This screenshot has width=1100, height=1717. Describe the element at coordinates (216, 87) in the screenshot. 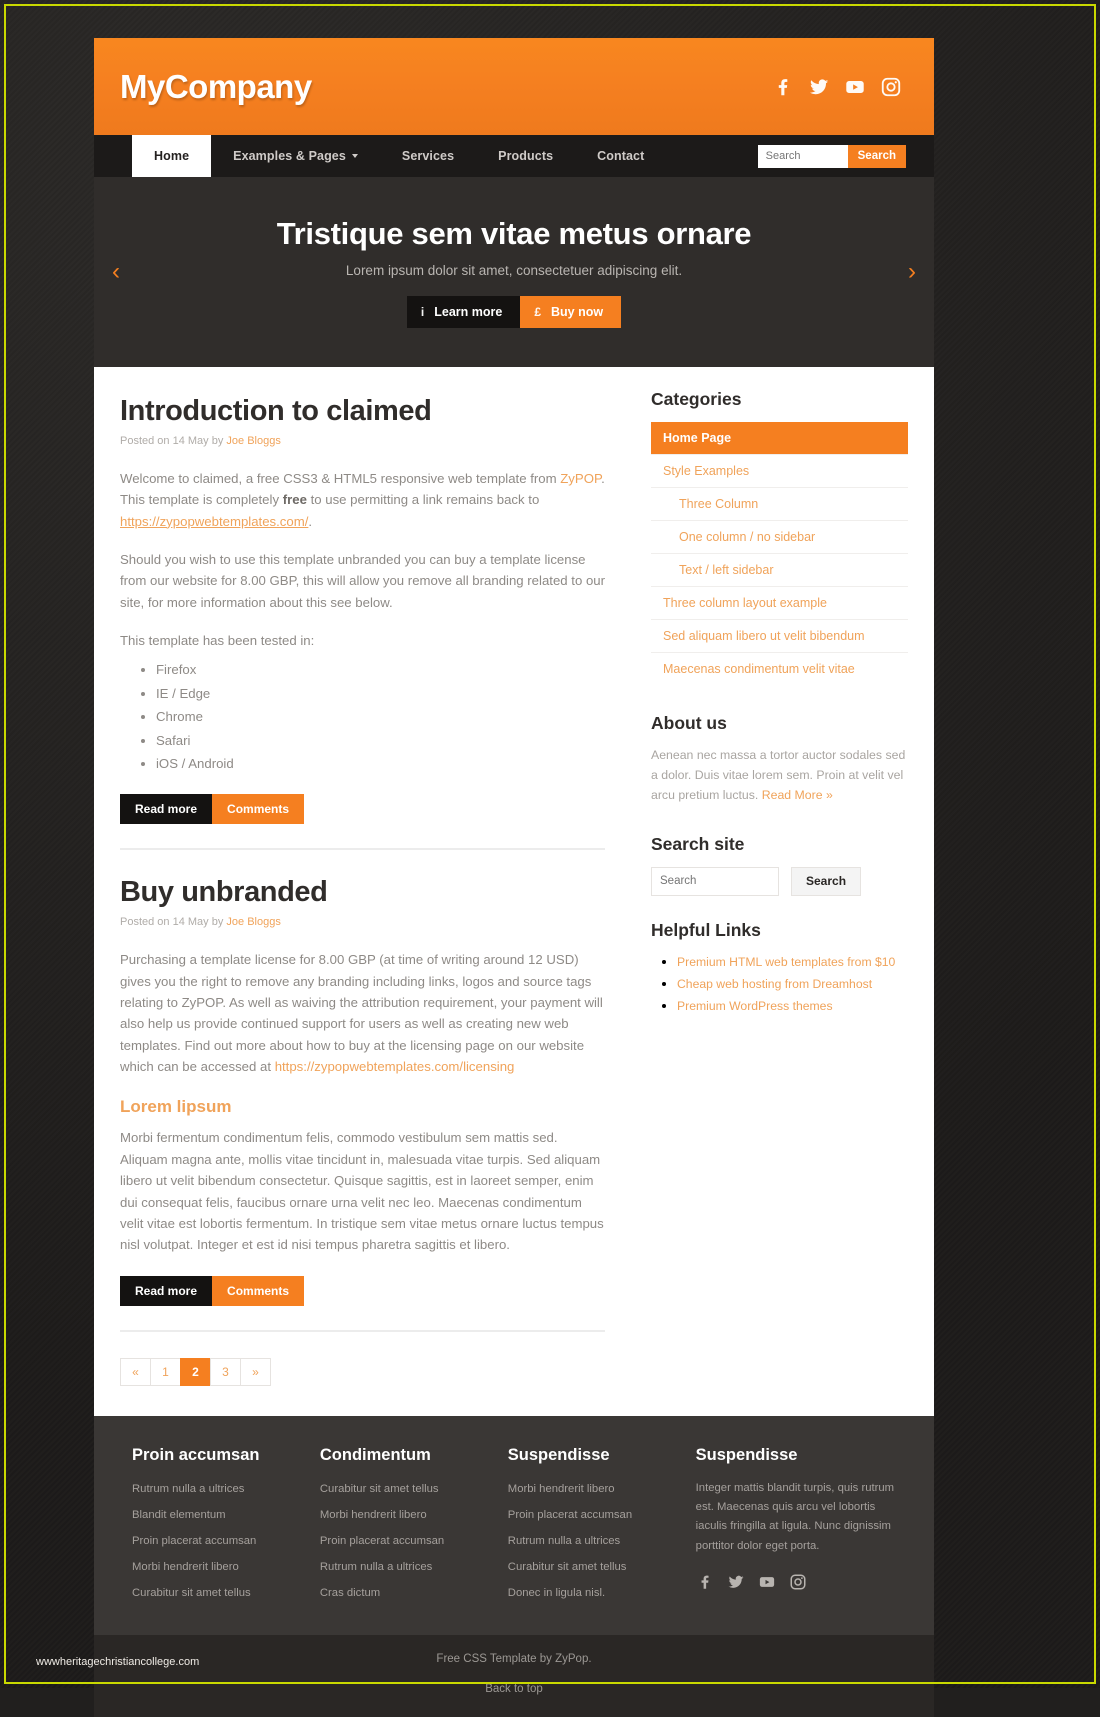

I see `site-logo: MyCompany` at that location.